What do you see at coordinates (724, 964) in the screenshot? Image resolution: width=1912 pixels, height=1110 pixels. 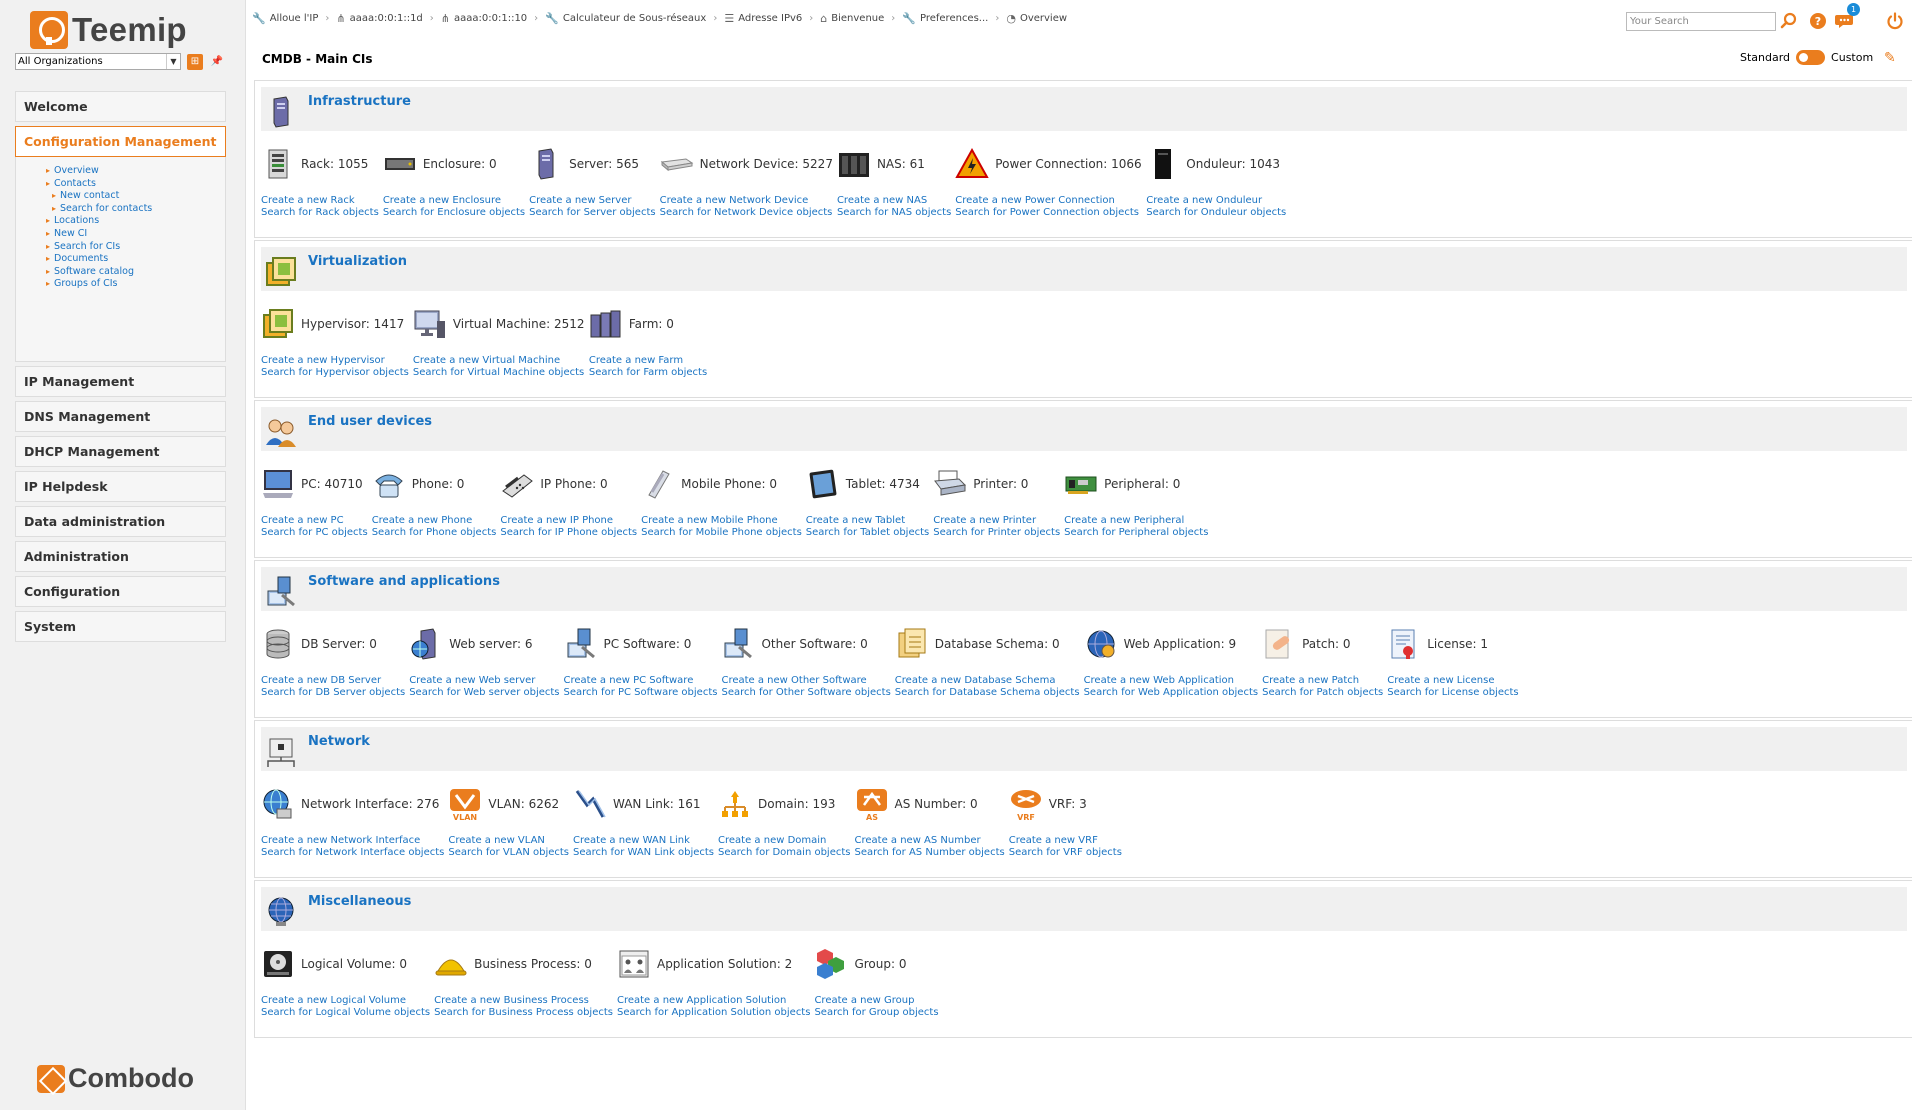 I see `ci-class-count: Application Solution: 2` at bounding box center [724, 964].